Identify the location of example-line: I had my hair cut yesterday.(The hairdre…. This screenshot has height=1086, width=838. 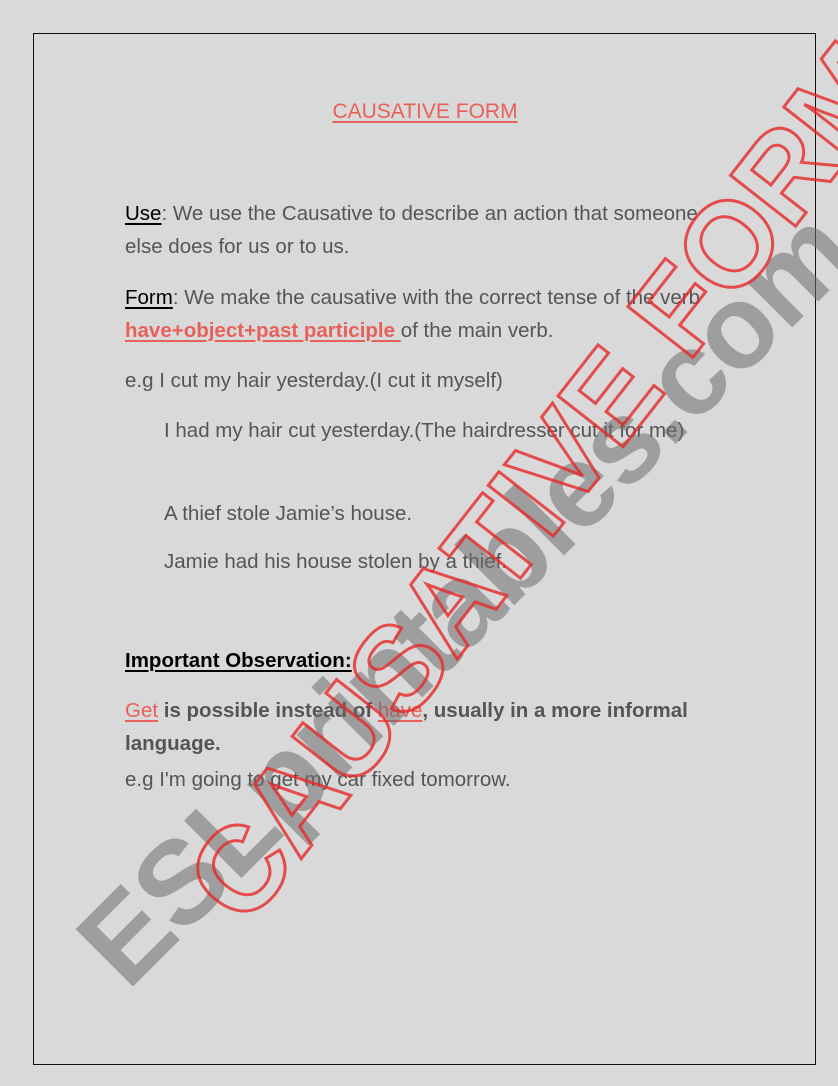
(424, 430).